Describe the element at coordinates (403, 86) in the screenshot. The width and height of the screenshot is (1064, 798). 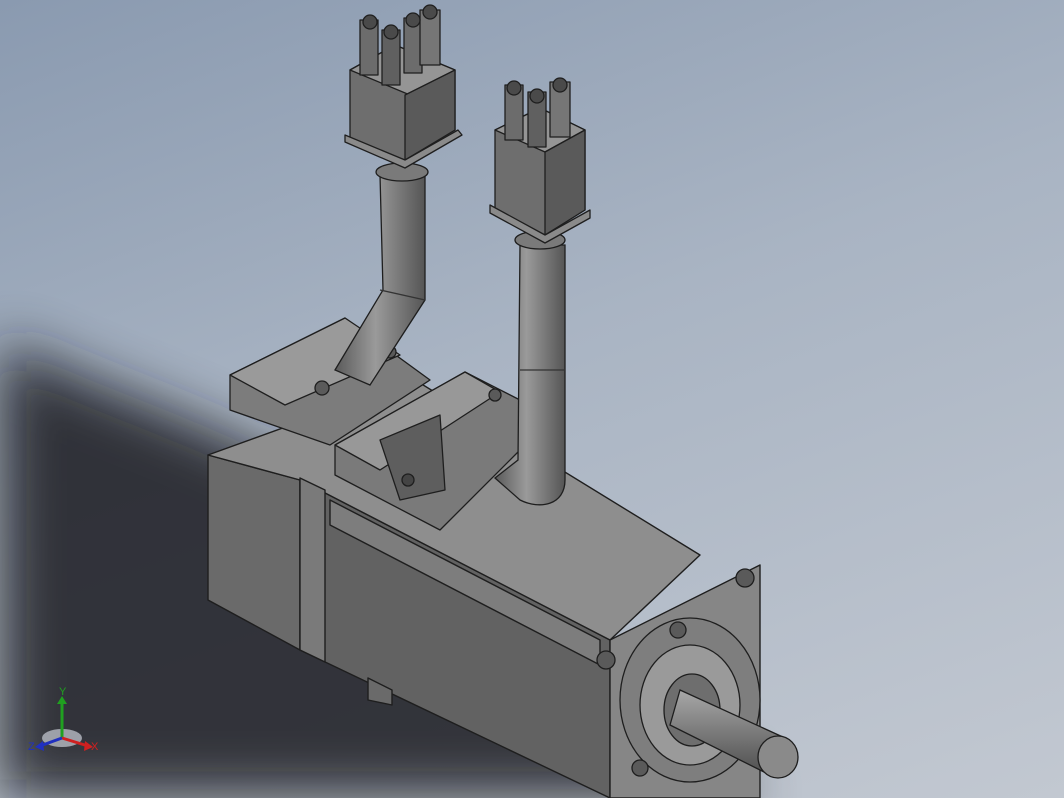
I see `power-plug-connector` at that location.